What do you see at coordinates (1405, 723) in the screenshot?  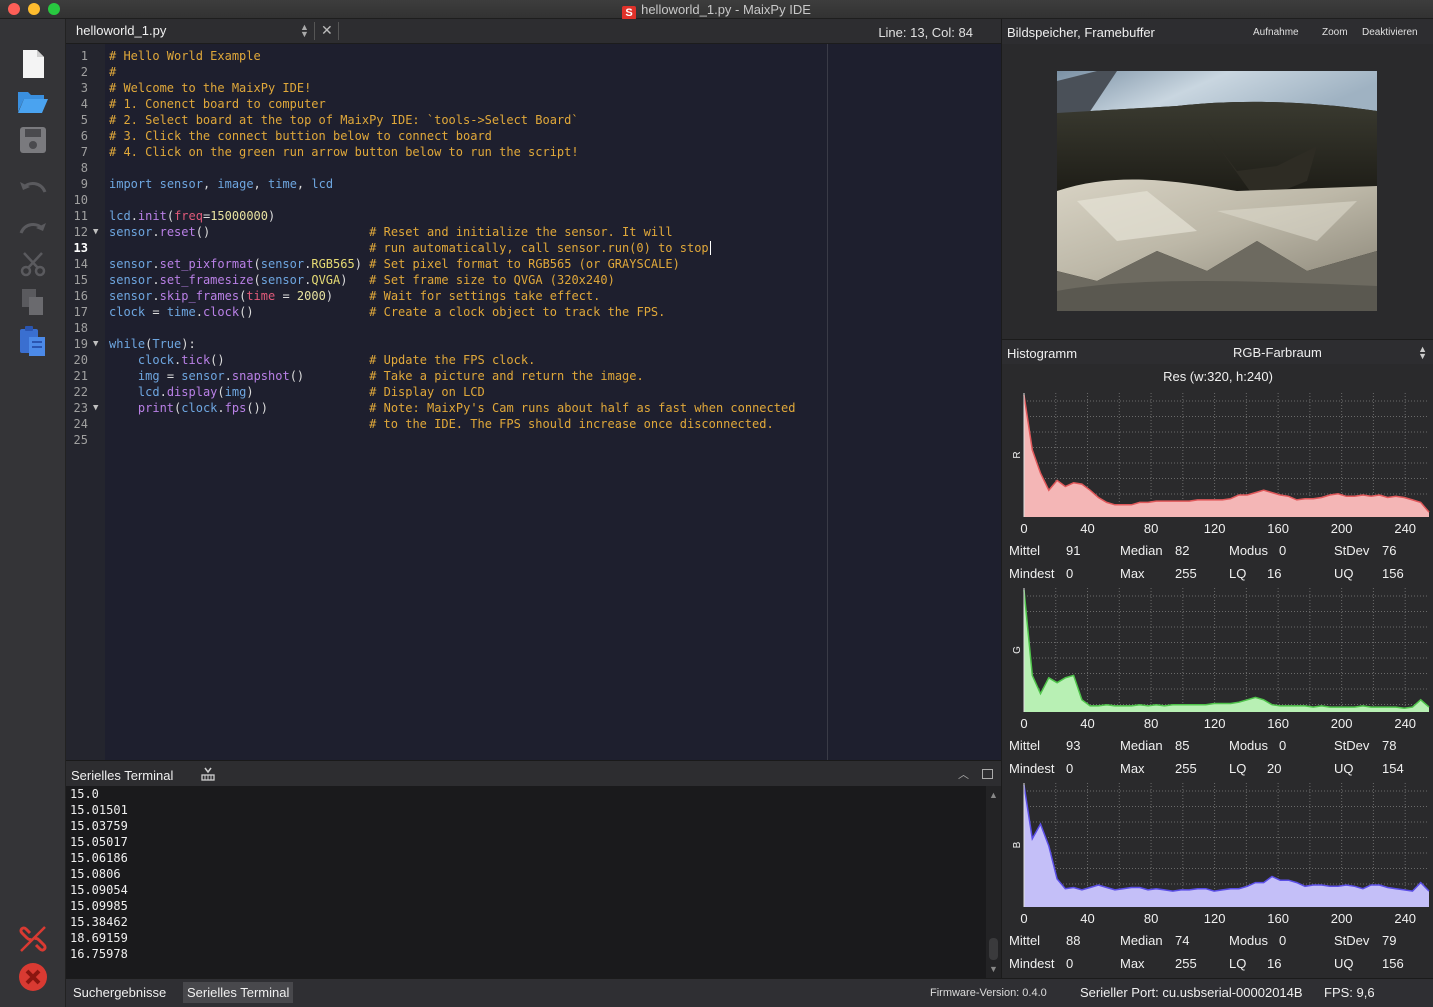 I see `x-tick-label: 240` at bounding box center [1405, 723].